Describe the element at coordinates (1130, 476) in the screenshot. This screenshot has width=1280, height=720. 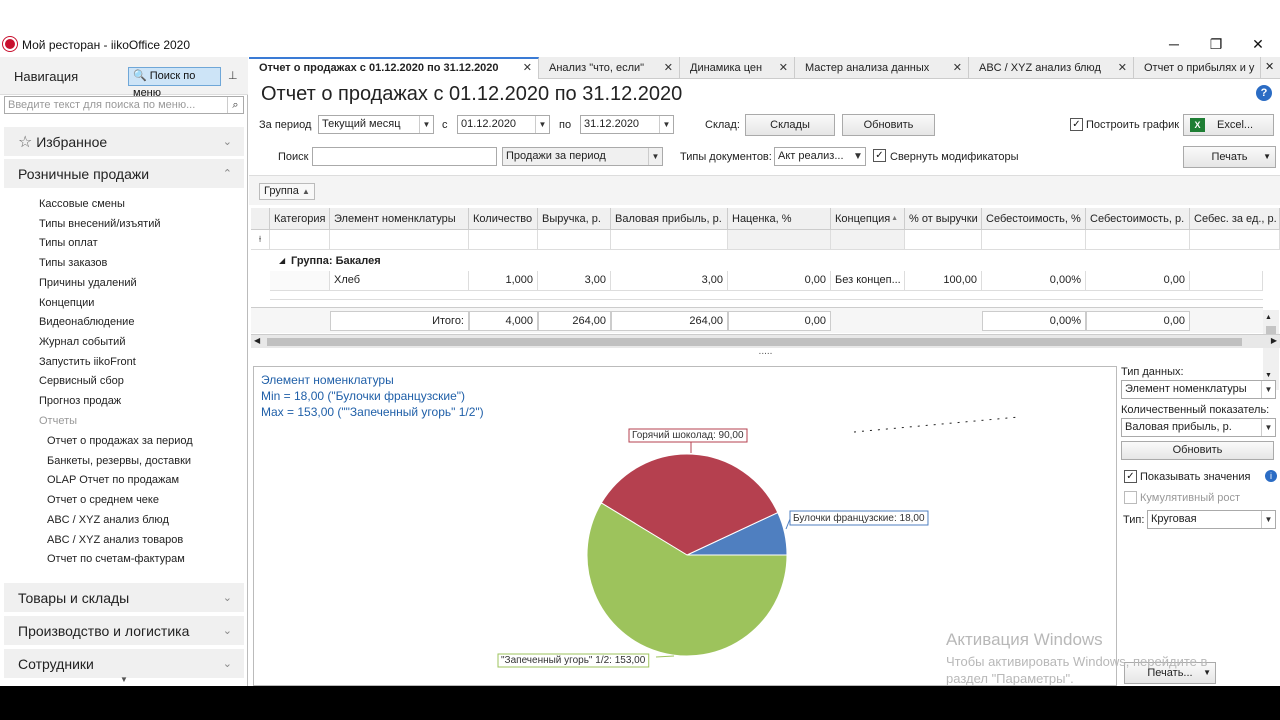
I see `show-values-checkbox: ✓` at that location.